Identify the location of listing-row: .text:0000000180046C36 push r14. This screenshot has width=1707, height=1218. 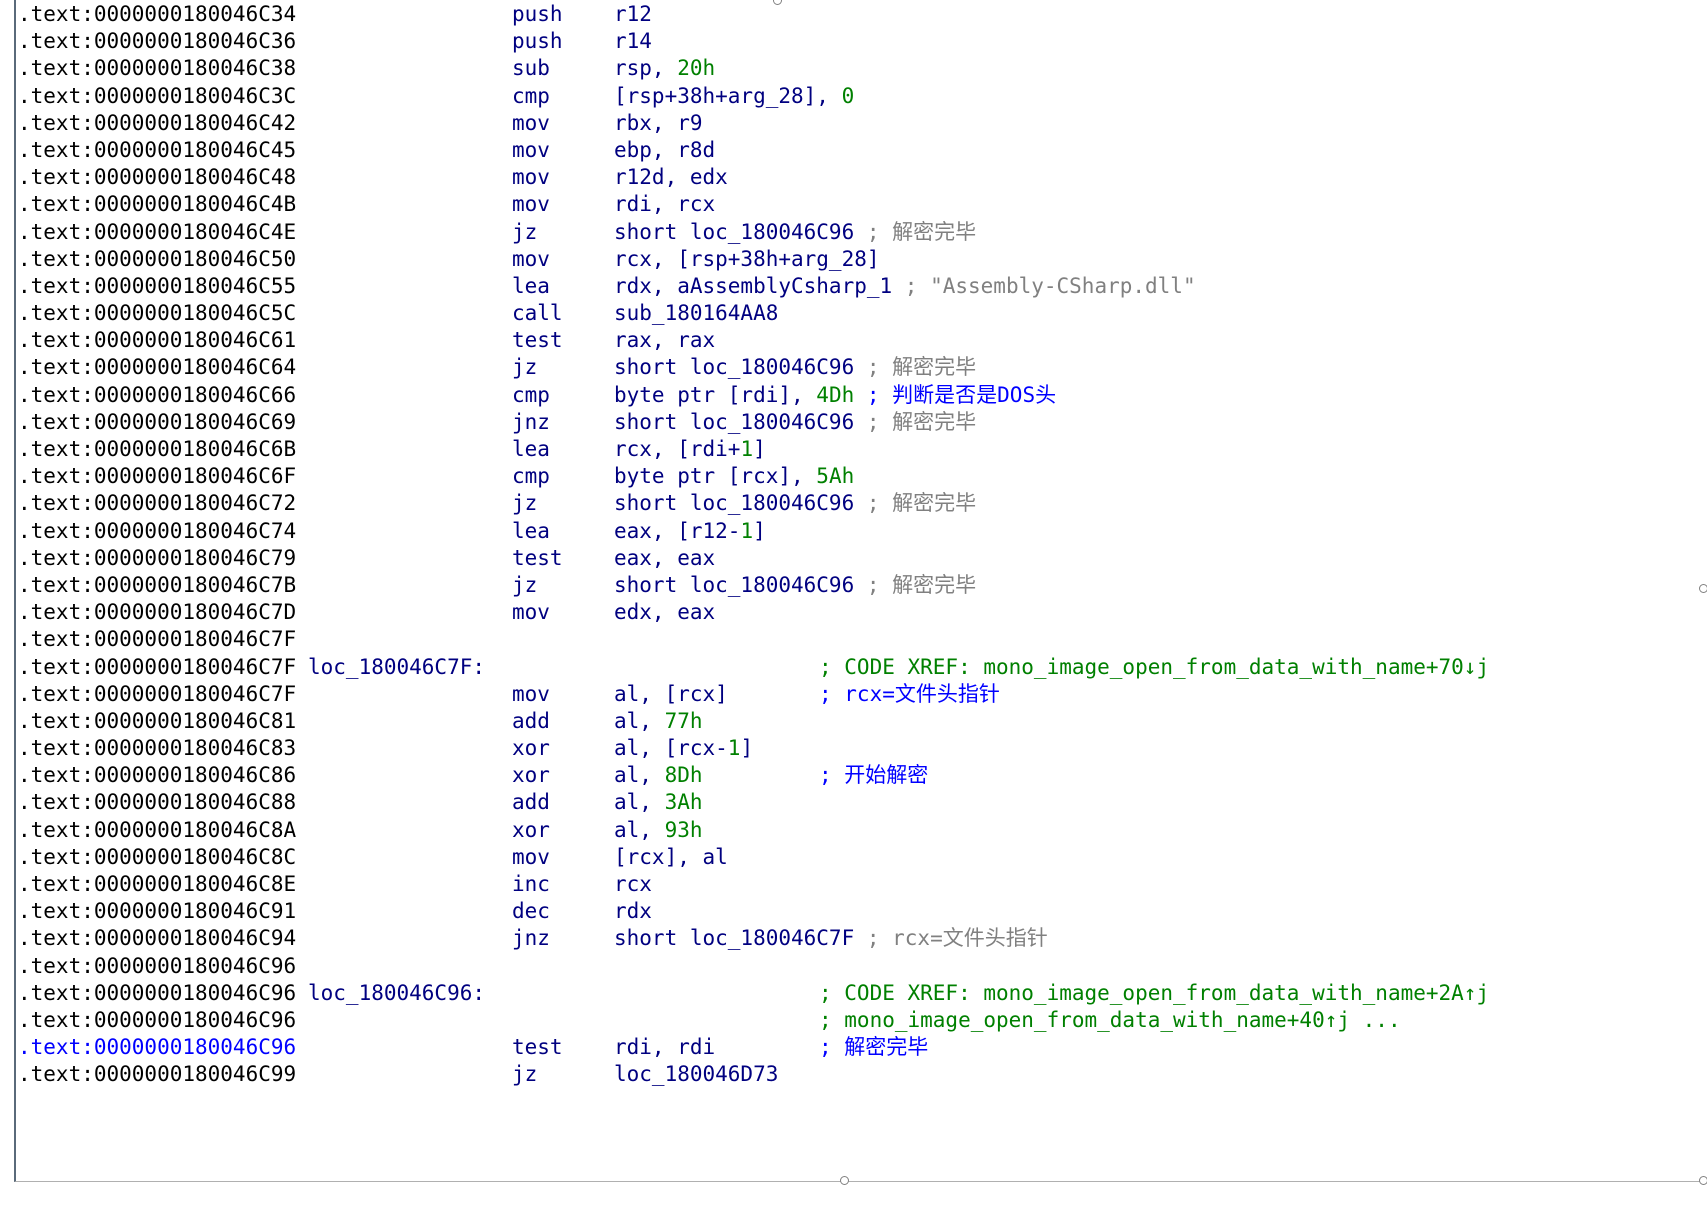
(861, 41).